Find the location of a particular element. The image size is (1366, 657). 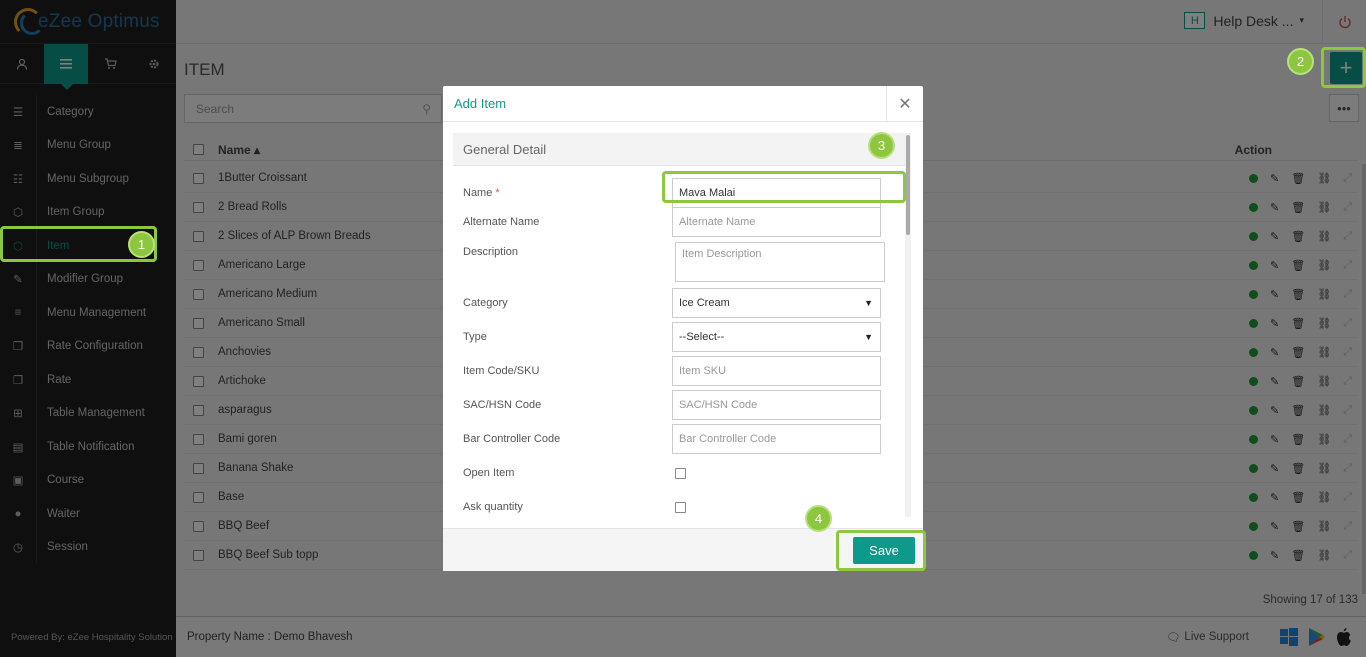

close-button: ✕ is located at coordinates (904, 104).